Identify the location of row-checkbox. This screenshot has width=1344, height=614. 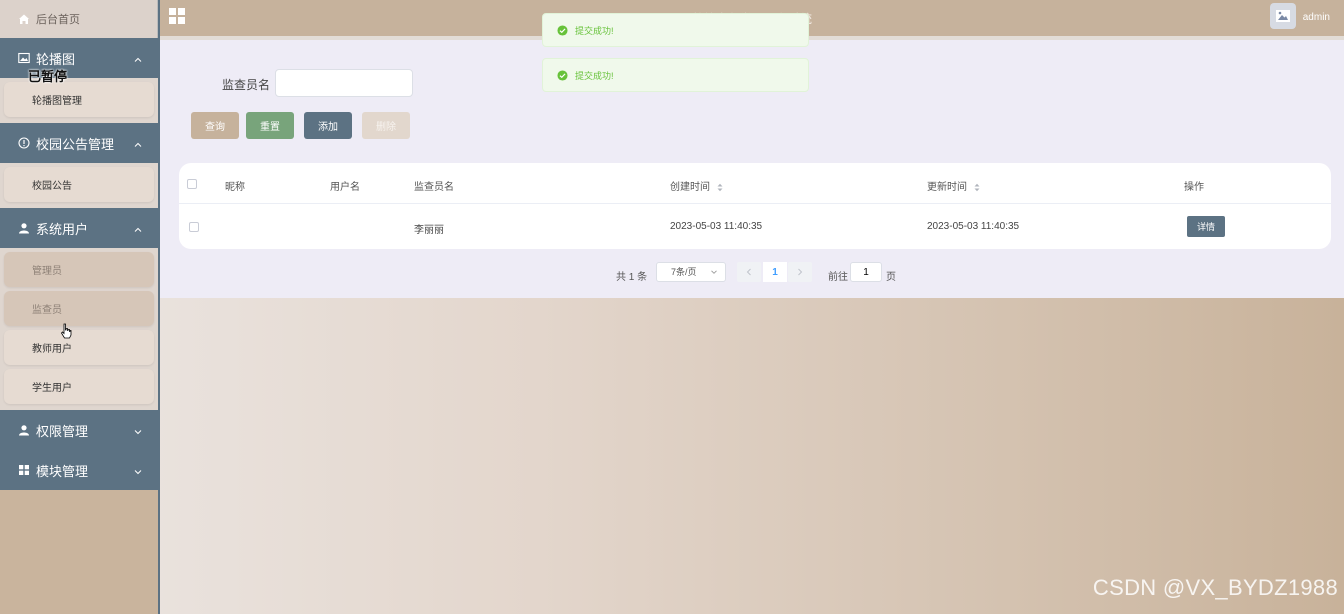
(194, 227).